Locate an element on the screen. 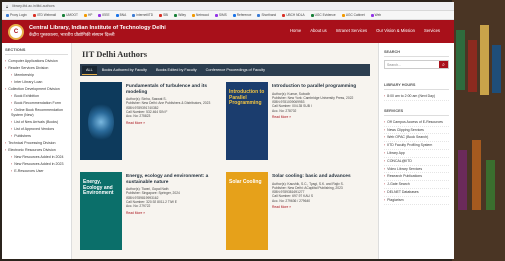 This screenshot has width=505, height=261. bookmark-item: Proxy Login is located at coordinates (16, 15).